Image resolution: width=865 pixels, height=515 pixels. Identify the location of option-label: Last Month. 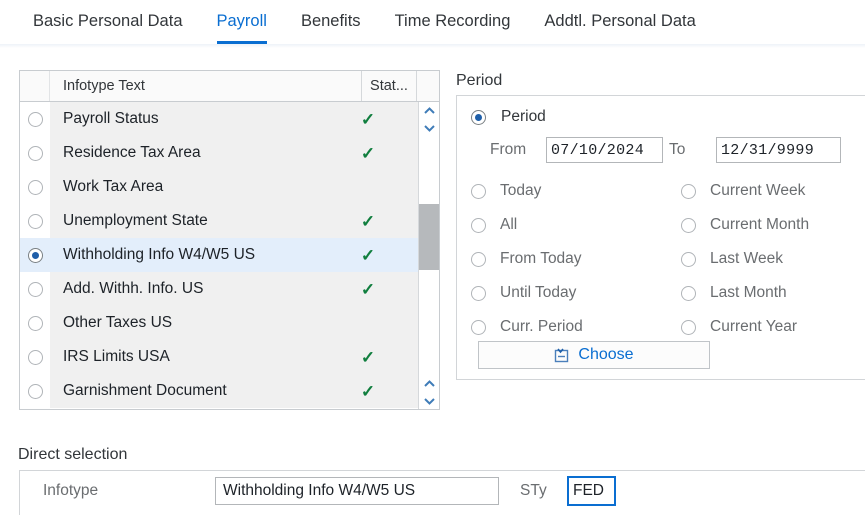
(748, 292).